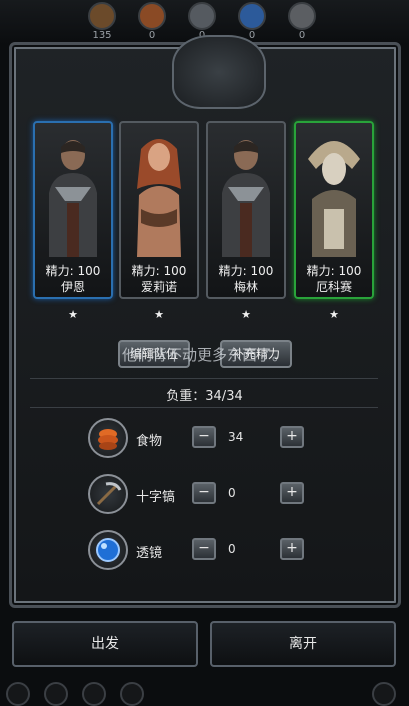 This screenshot has height=706, width=409. What do you see at coordinates (384, 694) in the screenshot?
I see `settings-icon` at bounding box center [384, 694].